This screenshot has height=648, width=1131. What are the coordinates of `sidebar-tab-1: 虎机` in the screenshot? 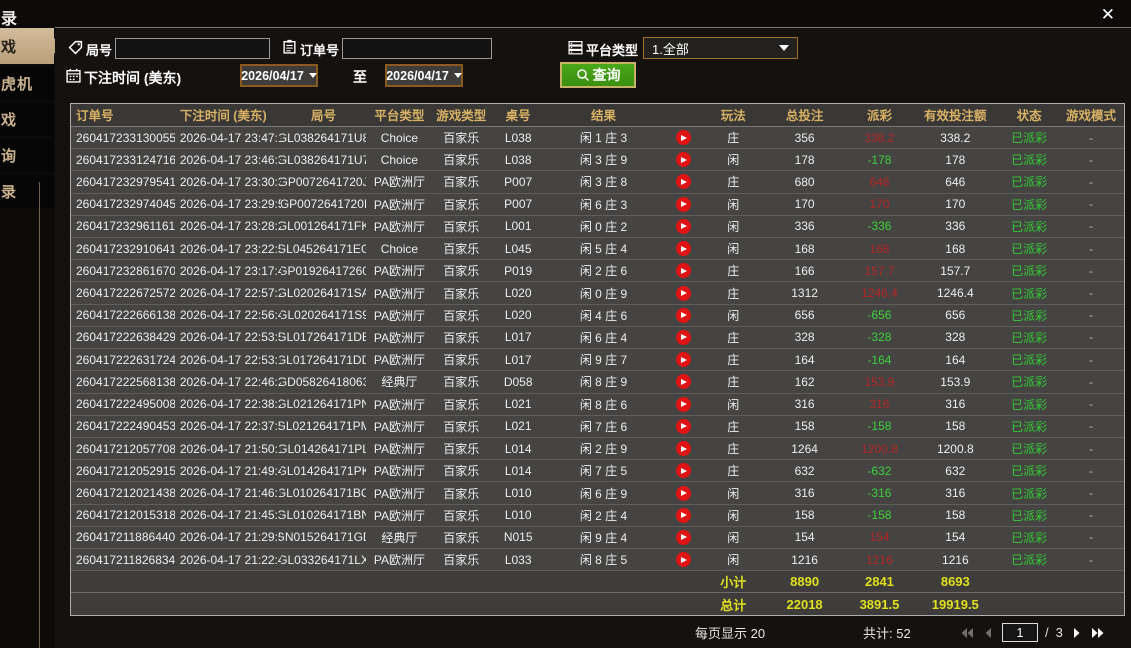 It's located at (27, 83).